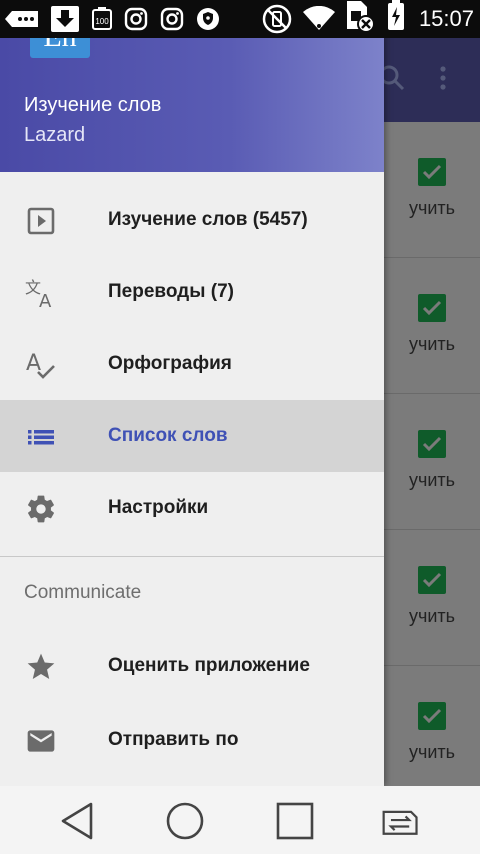  I want to click on more-icon, so click(23, 19).